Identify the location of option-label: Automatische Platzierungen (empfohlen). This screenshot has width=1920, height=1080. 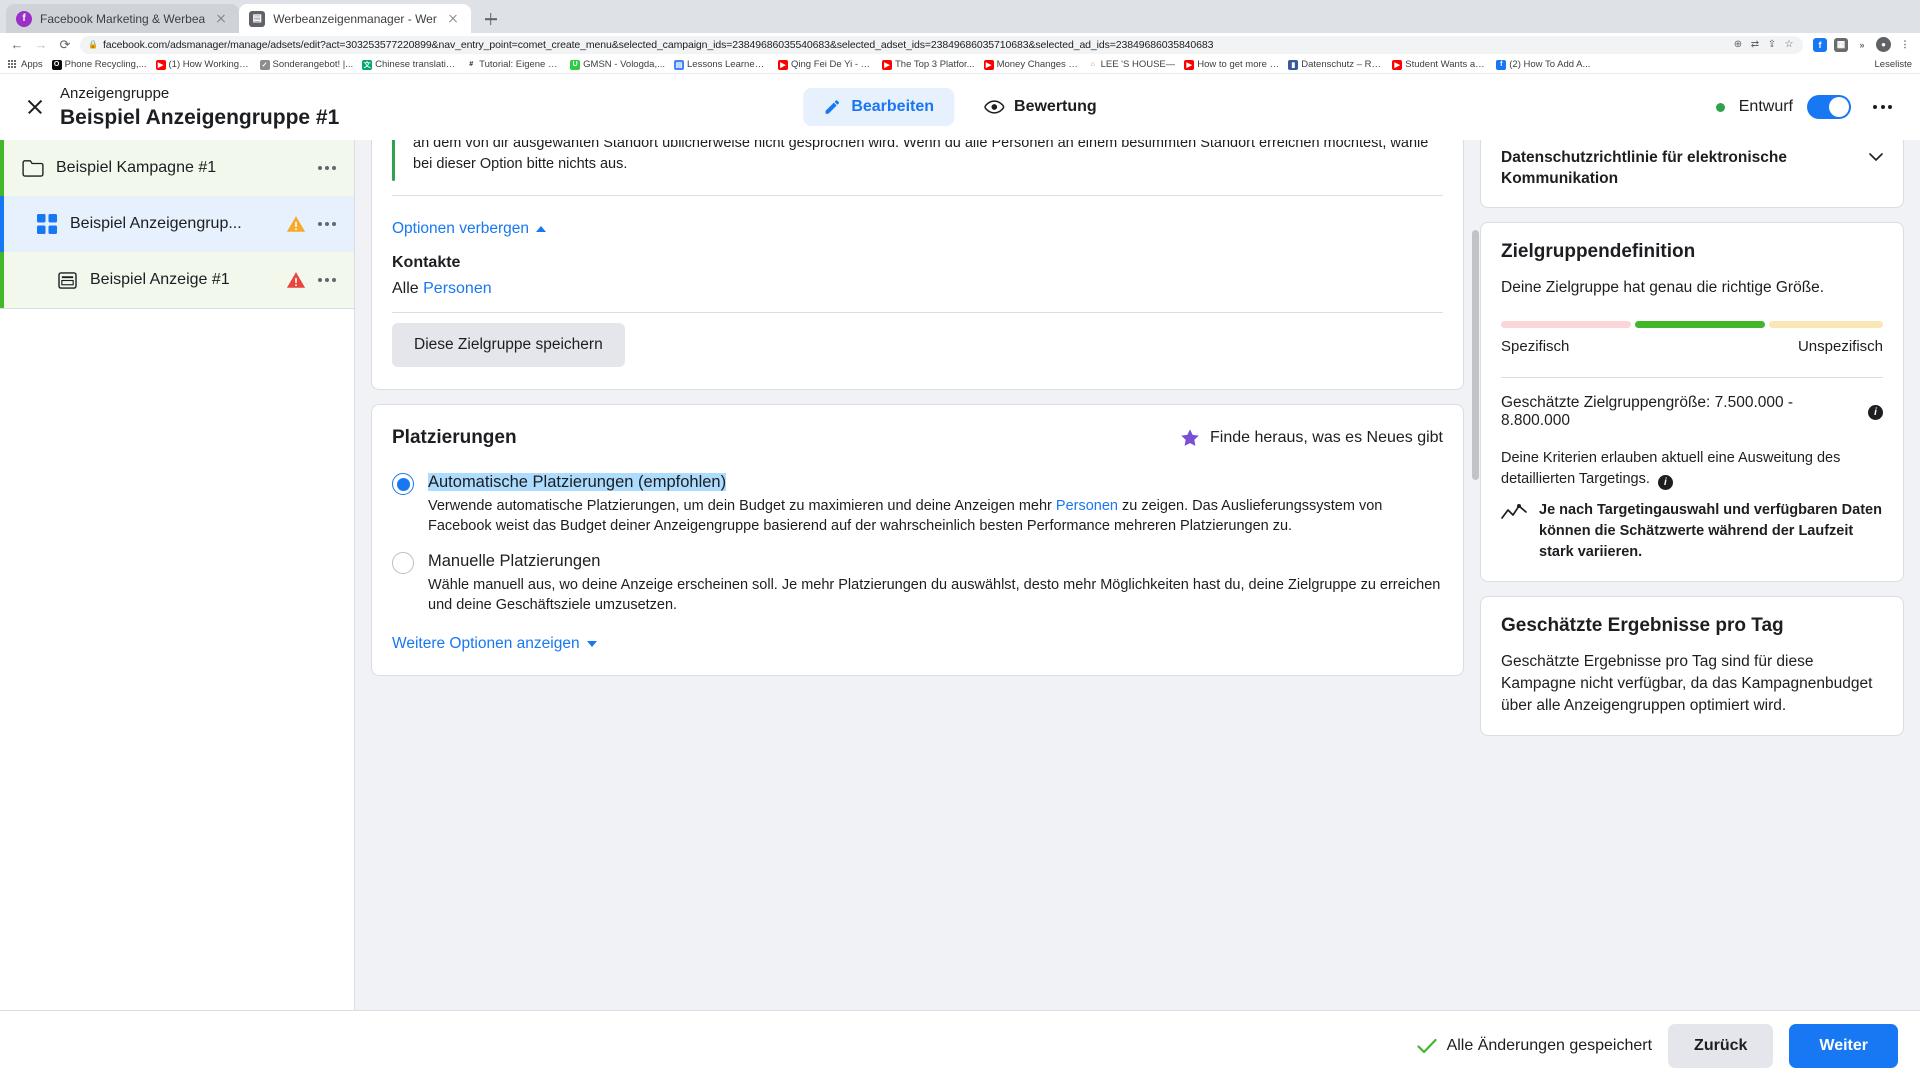
(577, 482).